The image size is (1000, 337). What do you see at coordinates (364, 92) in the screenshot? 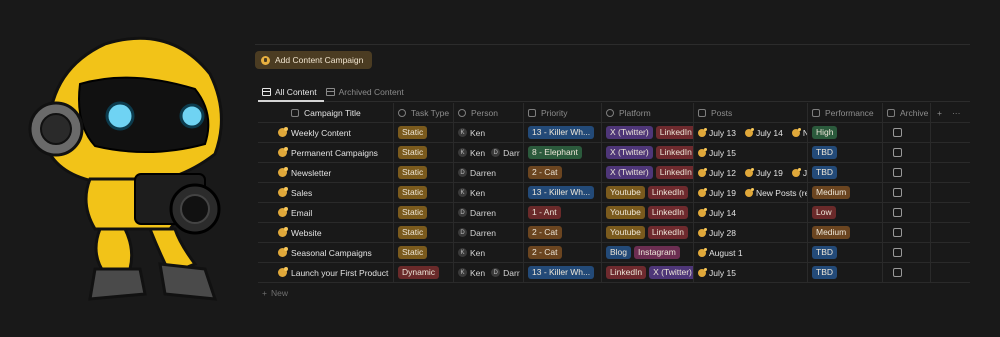
I see `tab-archived-content: Archived Content` at bounding box center [364, 92].